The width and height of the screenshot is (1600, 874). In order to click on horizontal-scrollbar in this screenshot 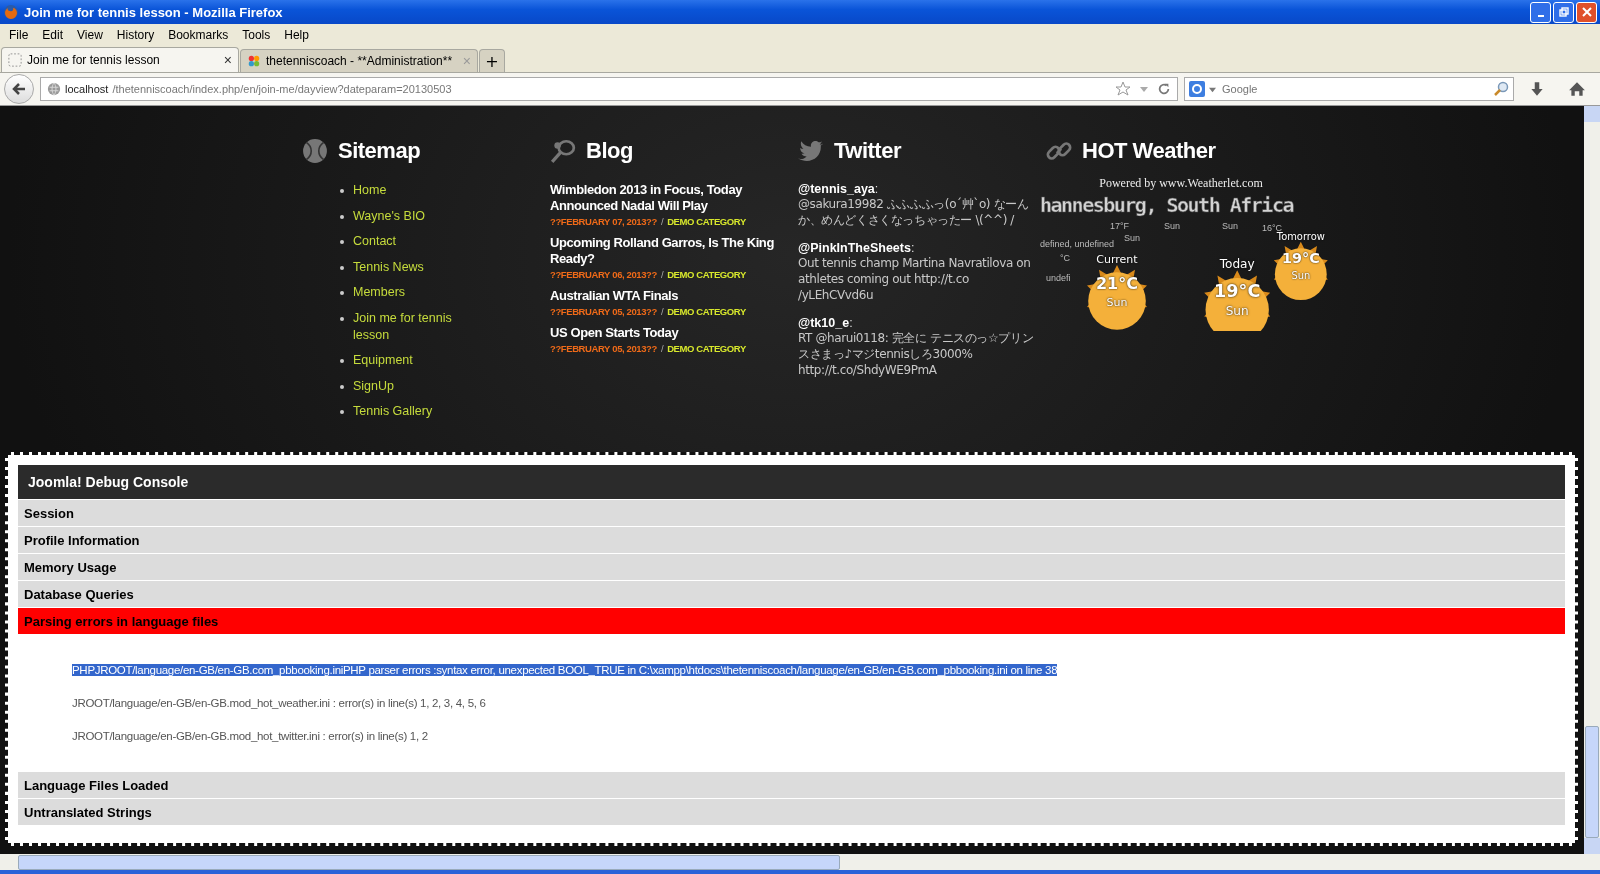, I will do `click(800, 862)`.